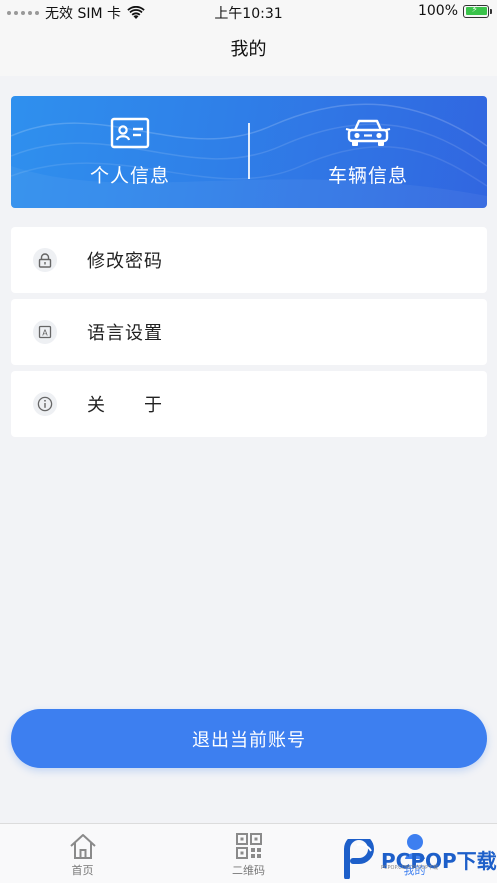  What do you see at coordinates (82, 870) in the screenshot?
I see `tab-home-label: 首页` at bounding box center [82, 870].